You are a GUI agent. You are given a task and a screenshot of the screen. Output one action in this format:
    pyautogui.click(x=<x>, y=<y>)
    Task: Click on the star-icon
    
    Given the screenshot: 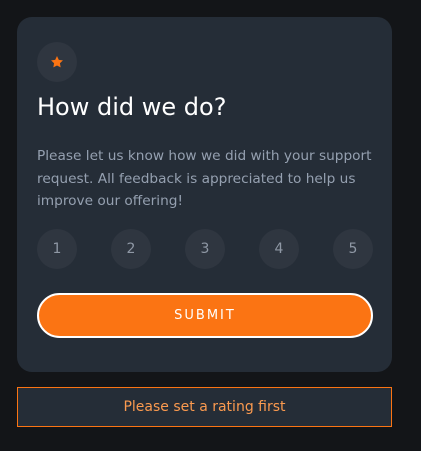 What is the action you would take?
    pyautogui.click(x=57, y=62)
    